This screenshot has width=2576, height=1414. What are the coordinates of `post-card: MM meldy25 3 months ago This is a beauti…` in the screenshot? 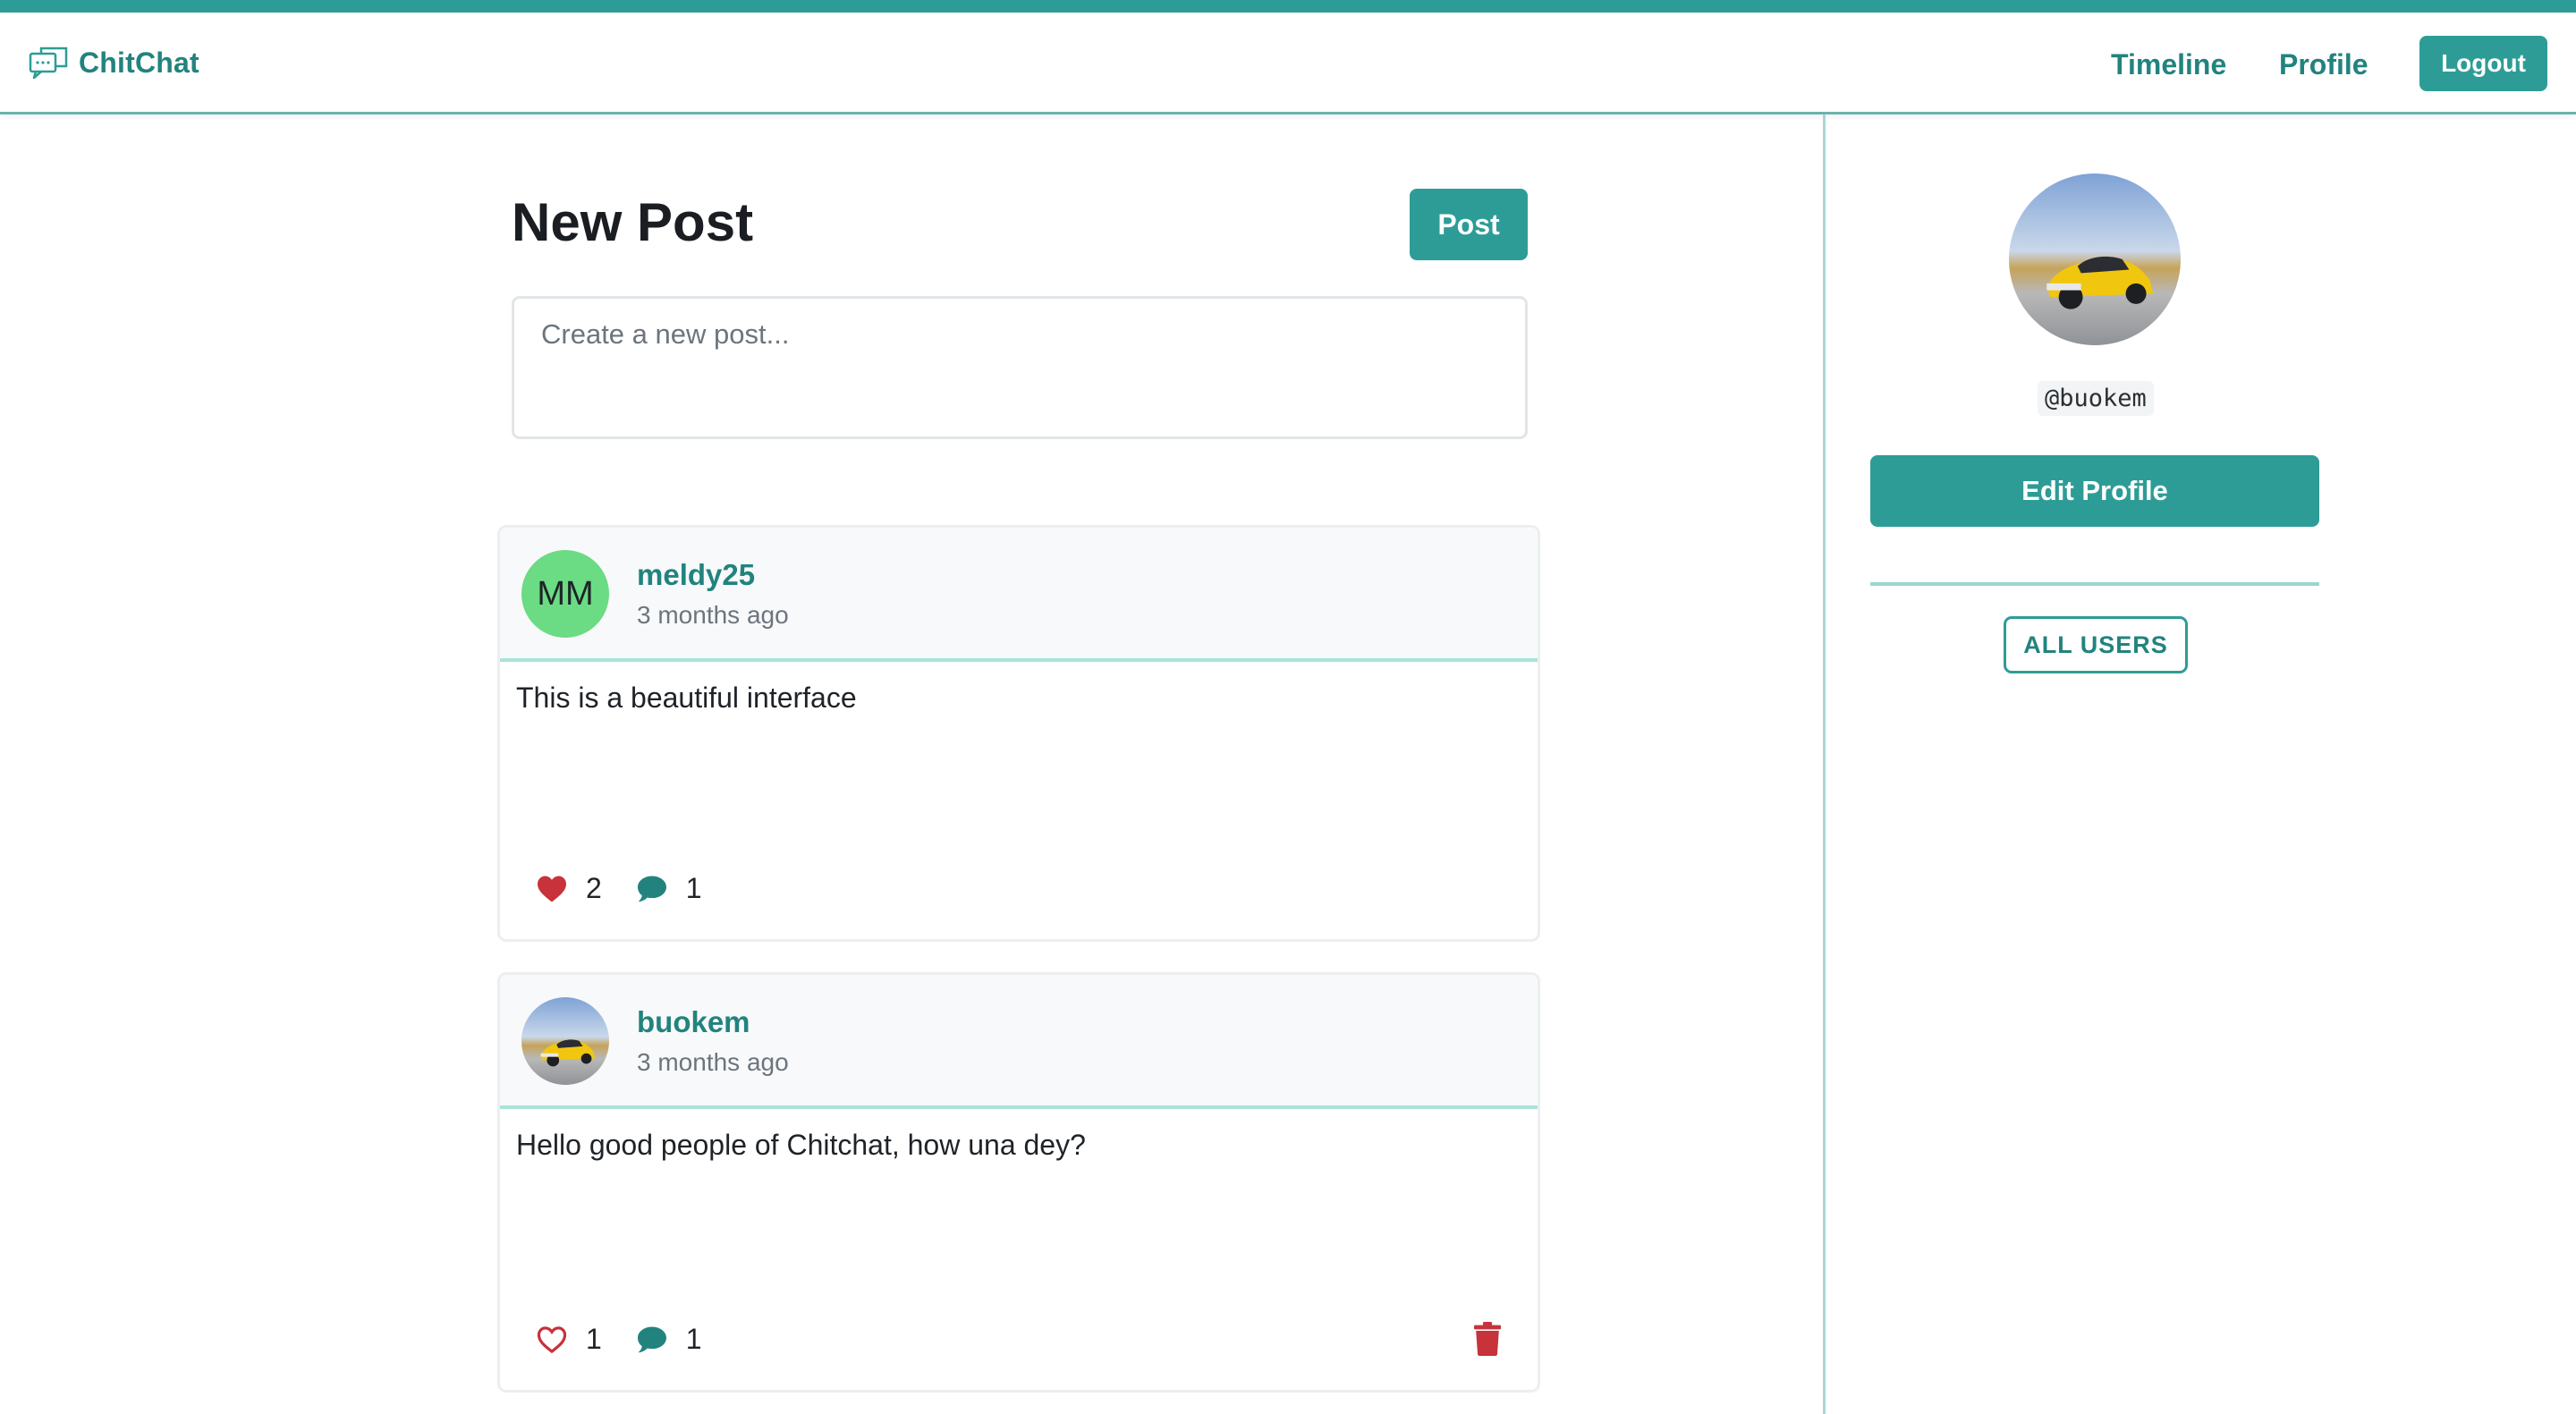 It's located at (1018, 733).